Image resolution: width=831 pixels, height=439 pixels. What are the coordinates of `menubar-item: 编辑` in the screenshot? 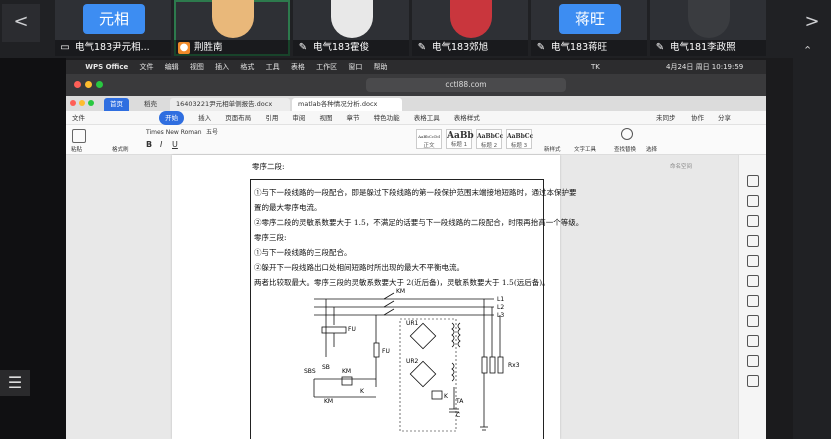 It's located at (172, 67).